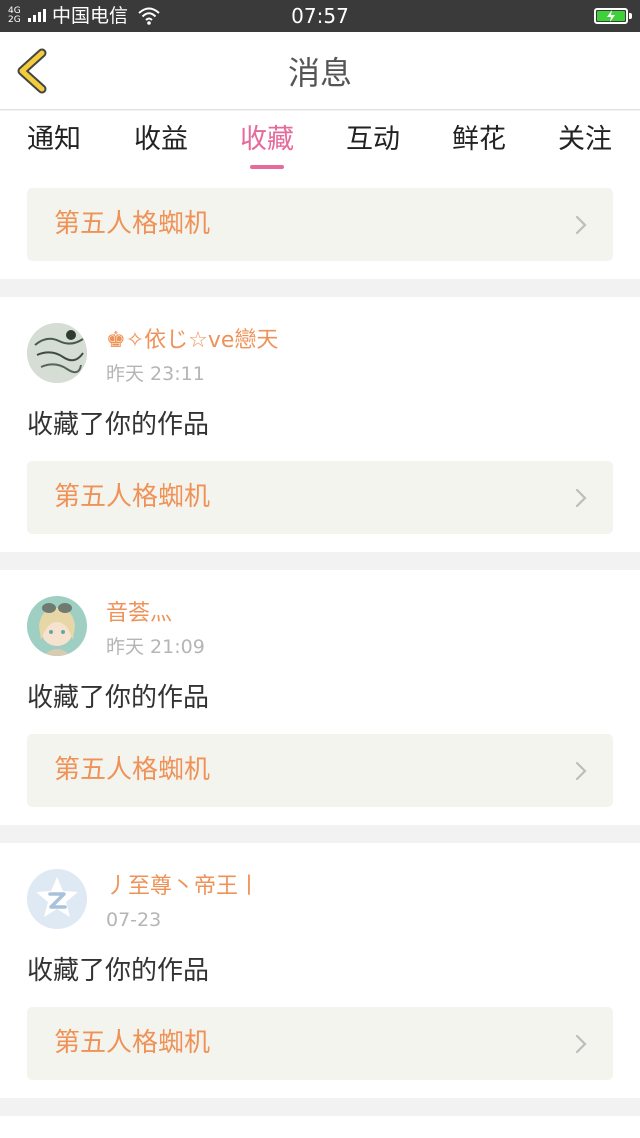  I want to click on message-card: 第五人格蜘机, so click(320, 230).